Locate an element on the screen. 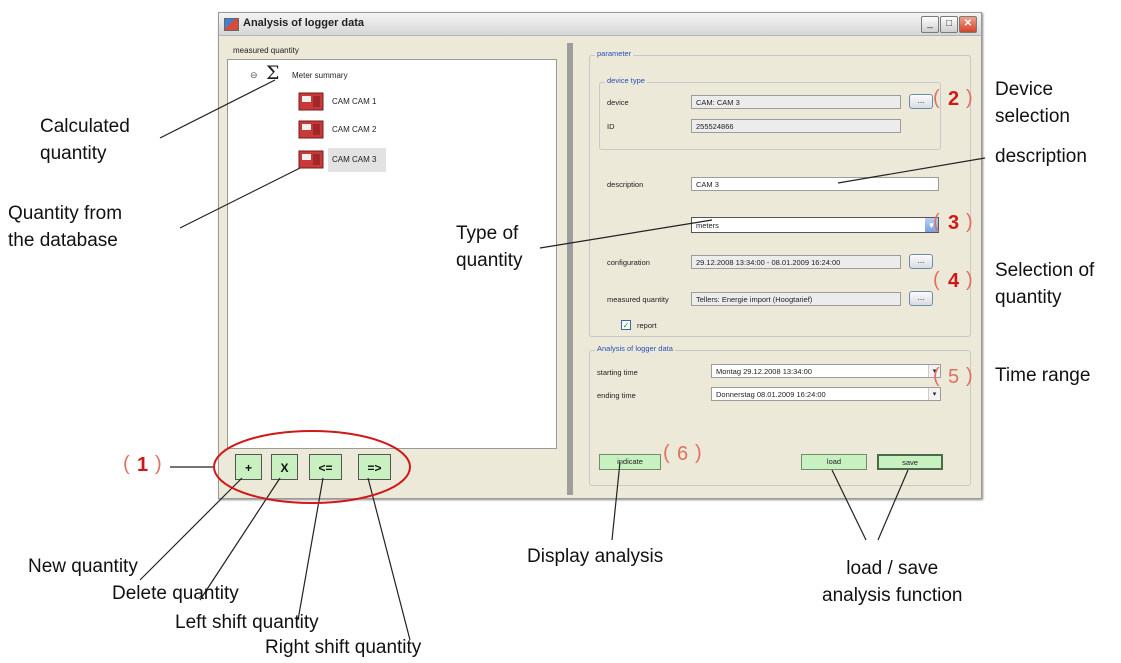 This screenshot has height=663, width=1121. annotation-calculated-quantity: Calculated quantity is located at coordinates (85, 140).